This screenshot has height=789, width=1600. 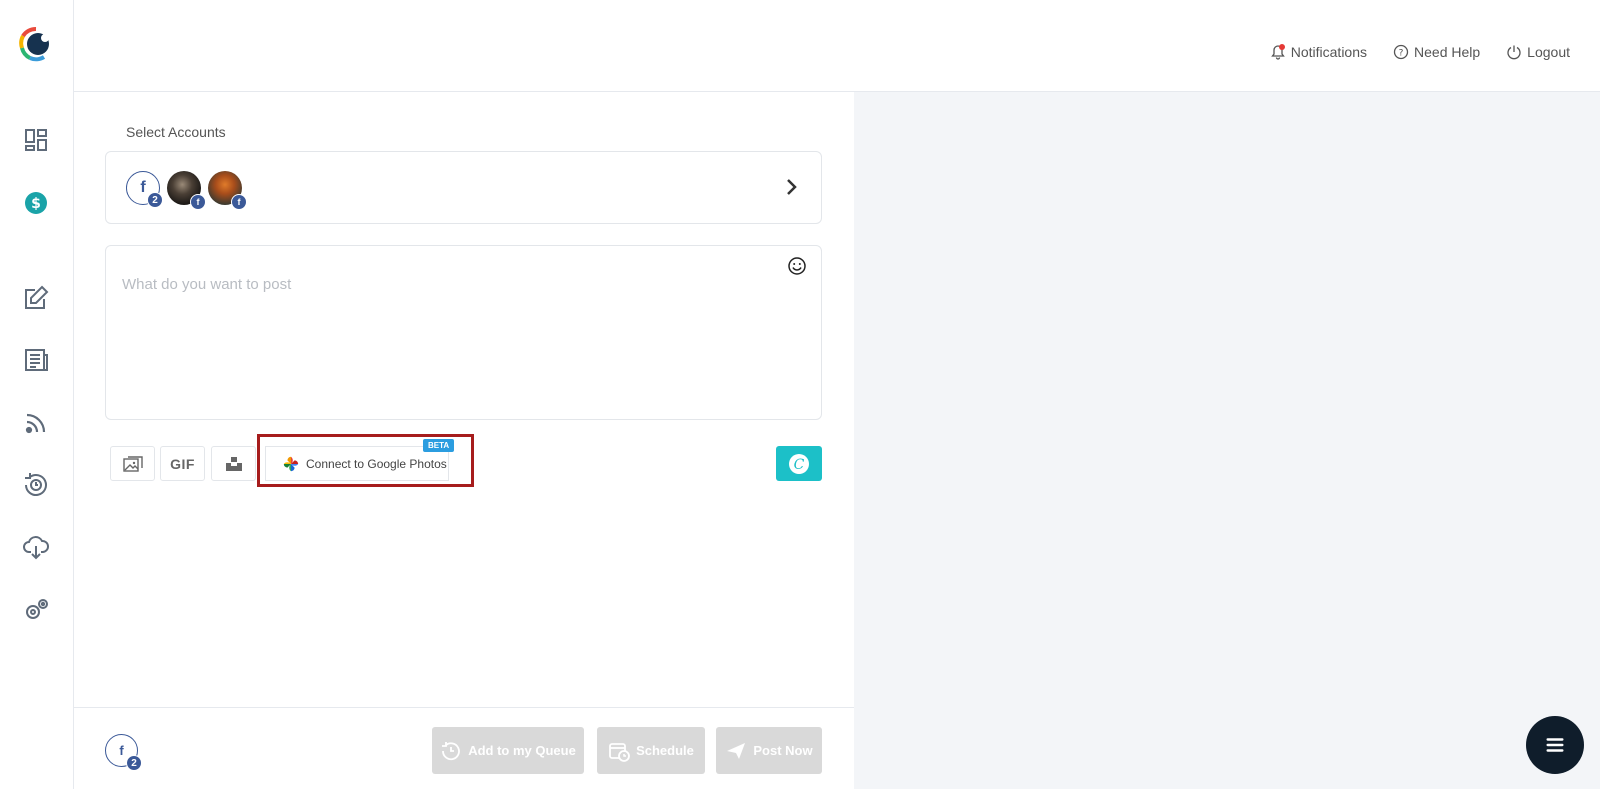 I want to click on sidebar: $, so click(x=37, y=394).